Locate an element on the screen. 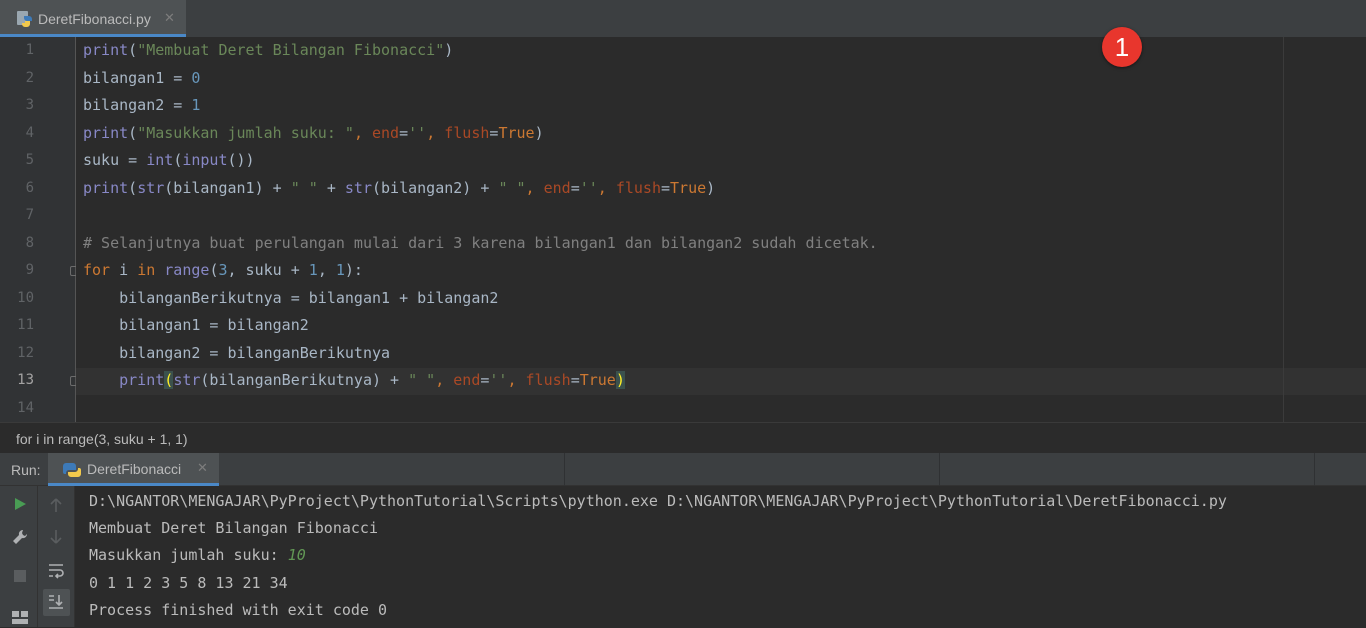 This screenshot has height=628, width=1366. editor-tab-label: DeretFibonacci.py is located at coordinates (94, 19).